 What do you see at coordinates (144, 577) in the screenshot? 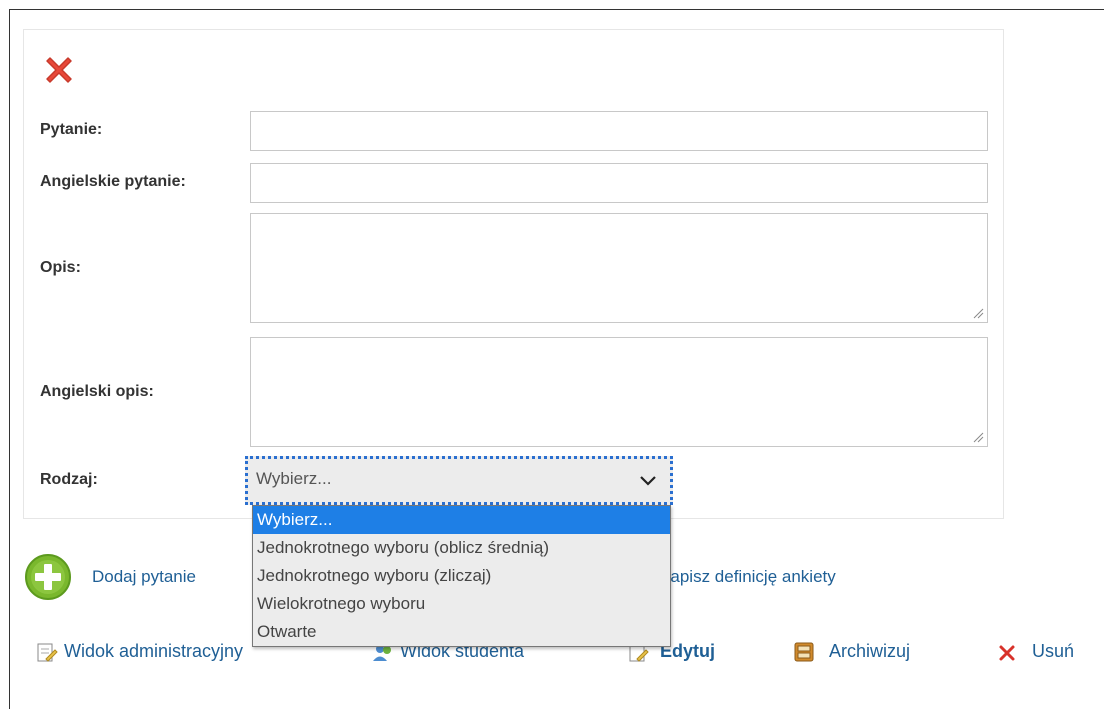
I see `add-question-link: Dodaj pytanie` at bounding box center [144, 577].